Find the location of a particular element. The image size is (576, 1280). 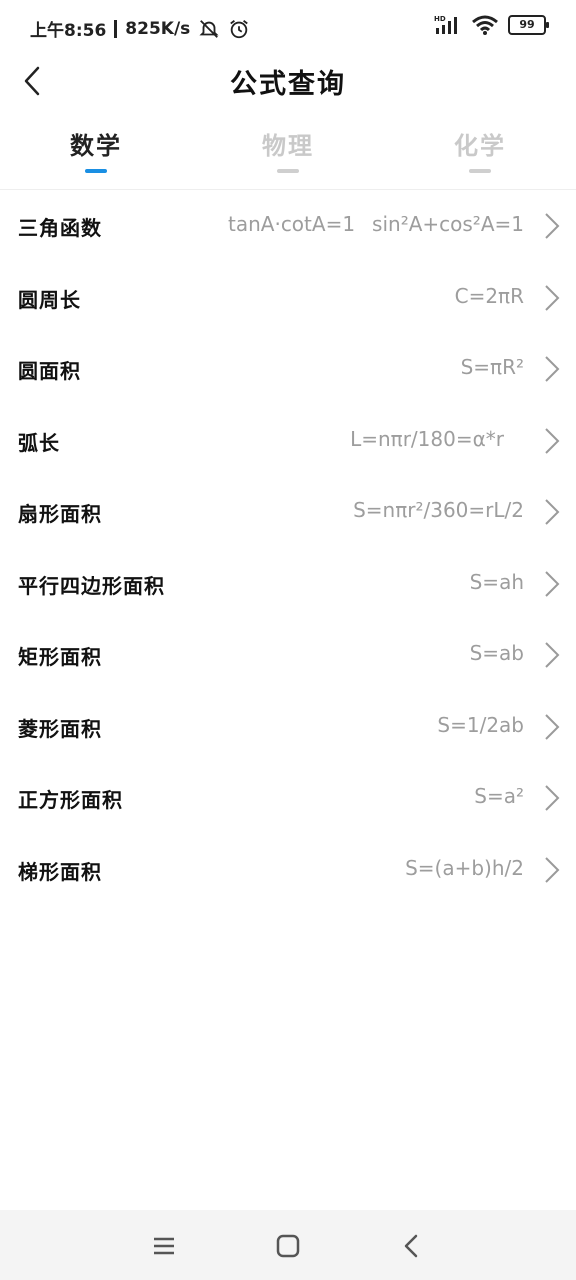

item-formula: S=πR² is located at coordinates (492, 367).